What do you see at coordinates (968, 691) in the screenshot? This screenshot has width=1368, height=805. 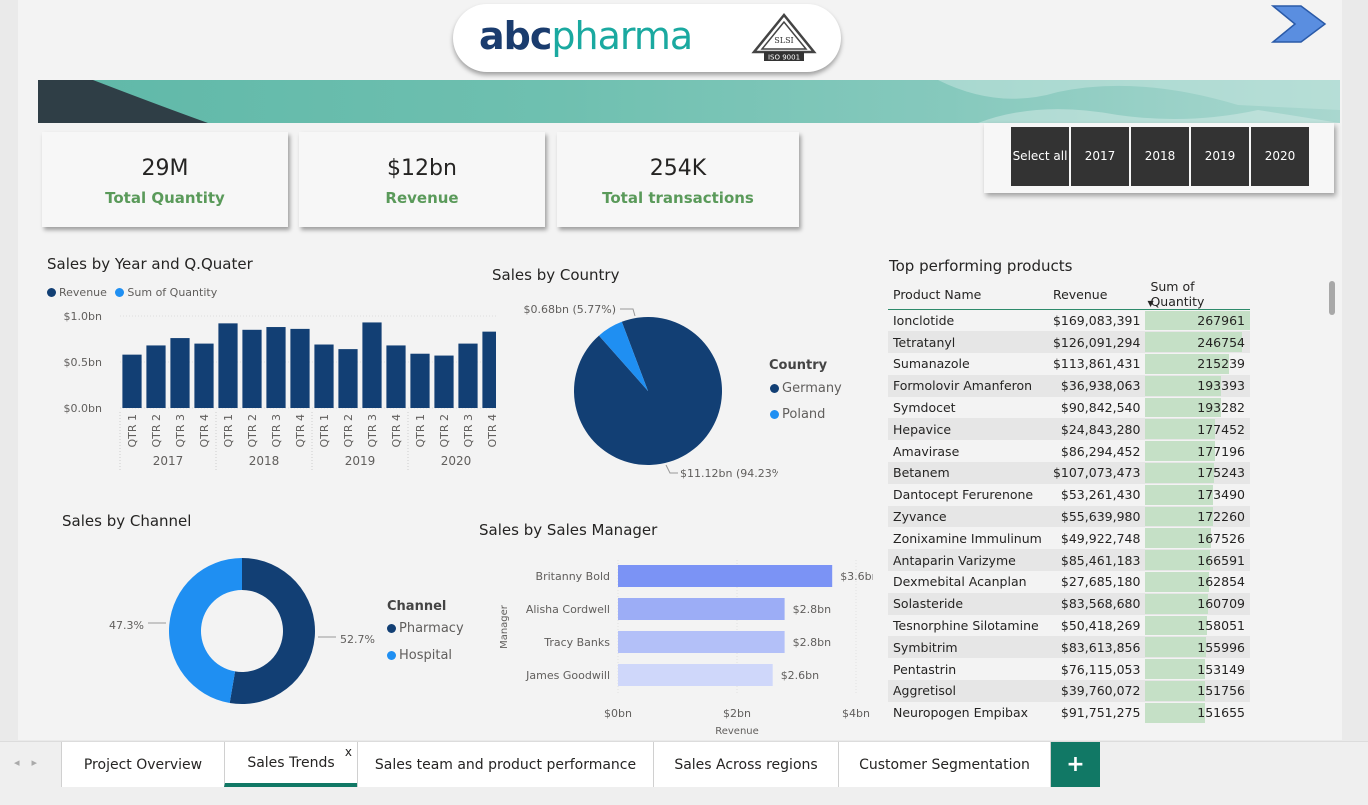 I see `cell-product-name: Aggretisol` at bounding box center [968, 691].